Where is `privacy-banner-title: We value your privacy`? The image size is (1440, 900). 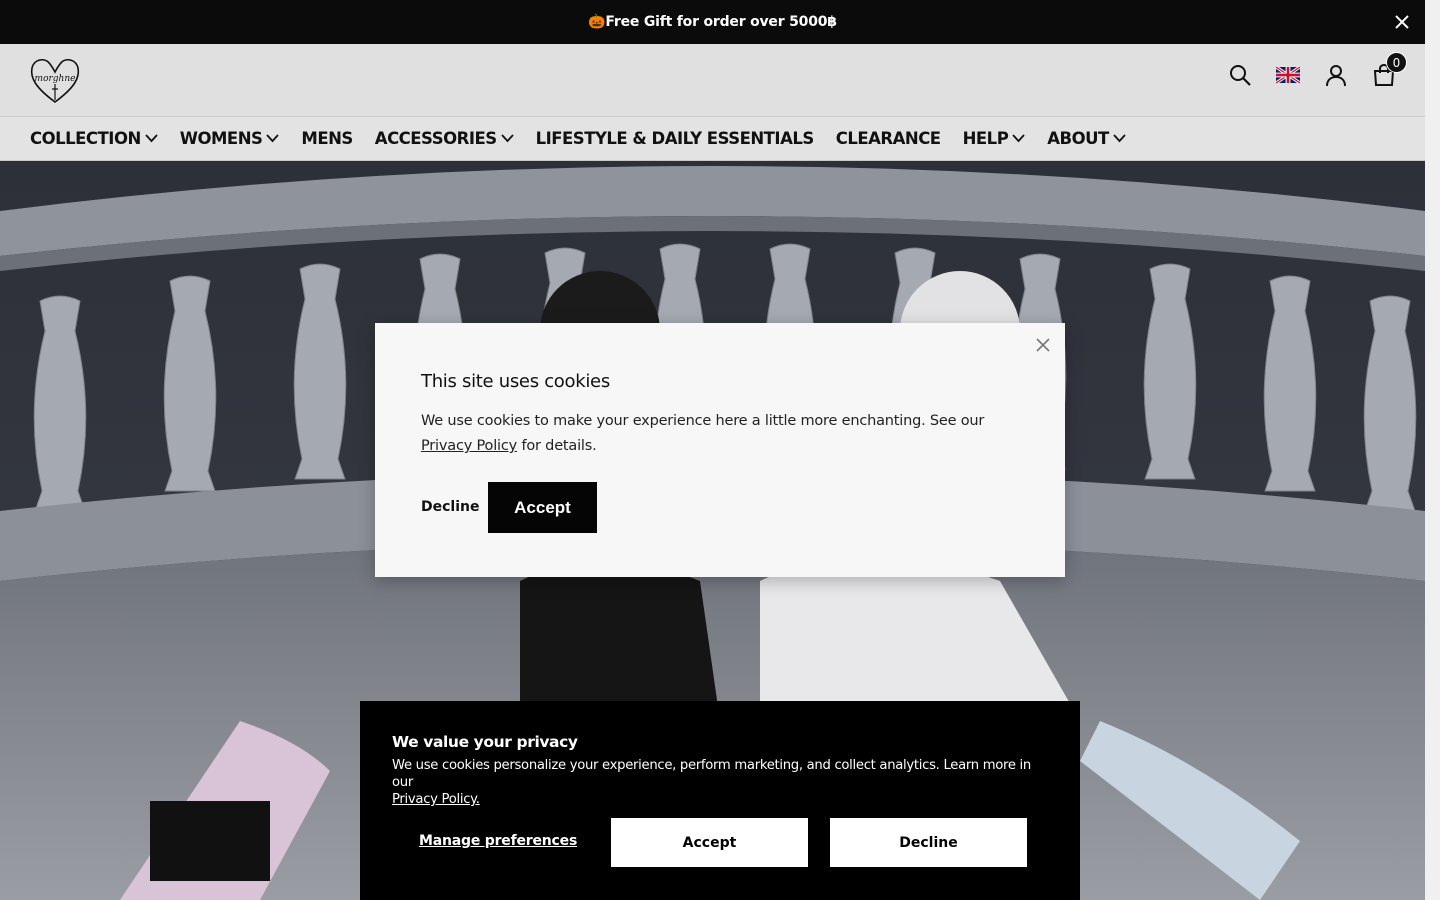 privacy-banner-title: We value your privacy is located at coordinates (485, 742).